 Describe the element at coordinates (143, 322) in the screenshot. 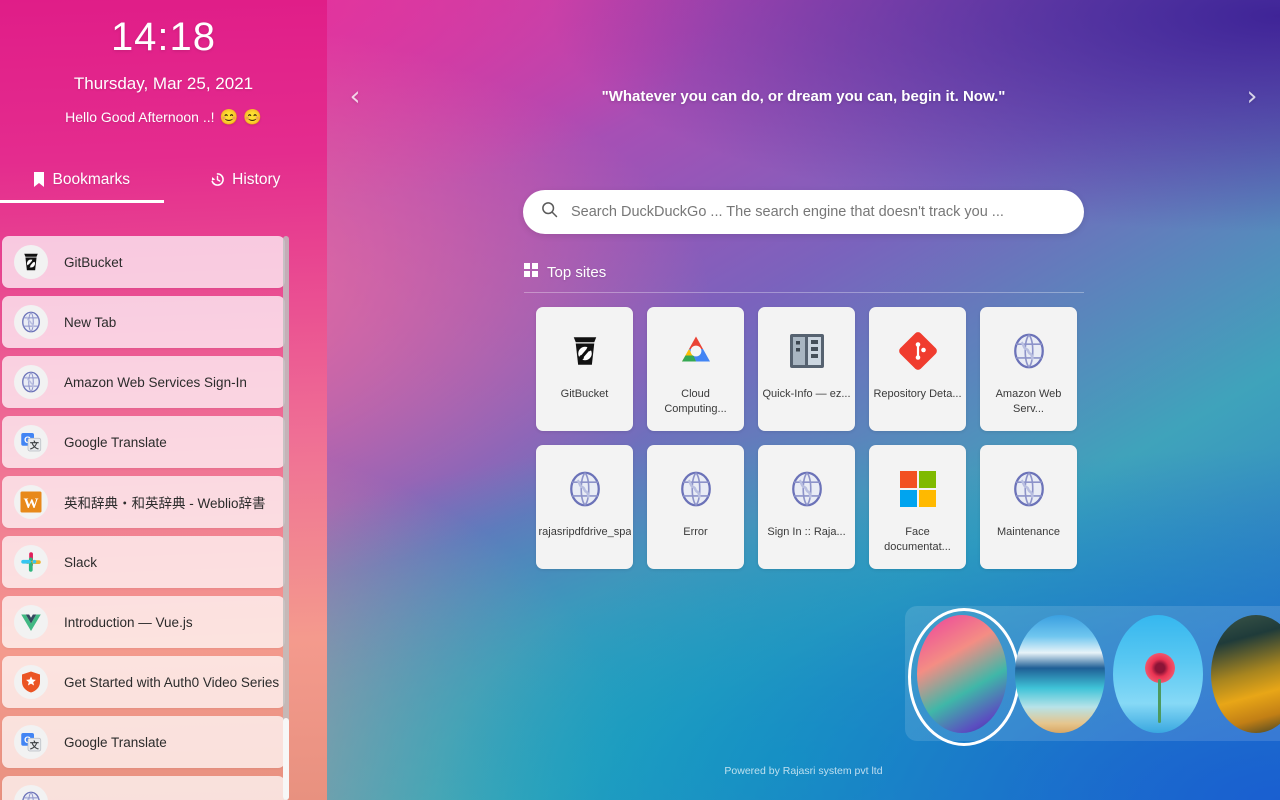

I see `bookmark-item: New Tab` at that location.